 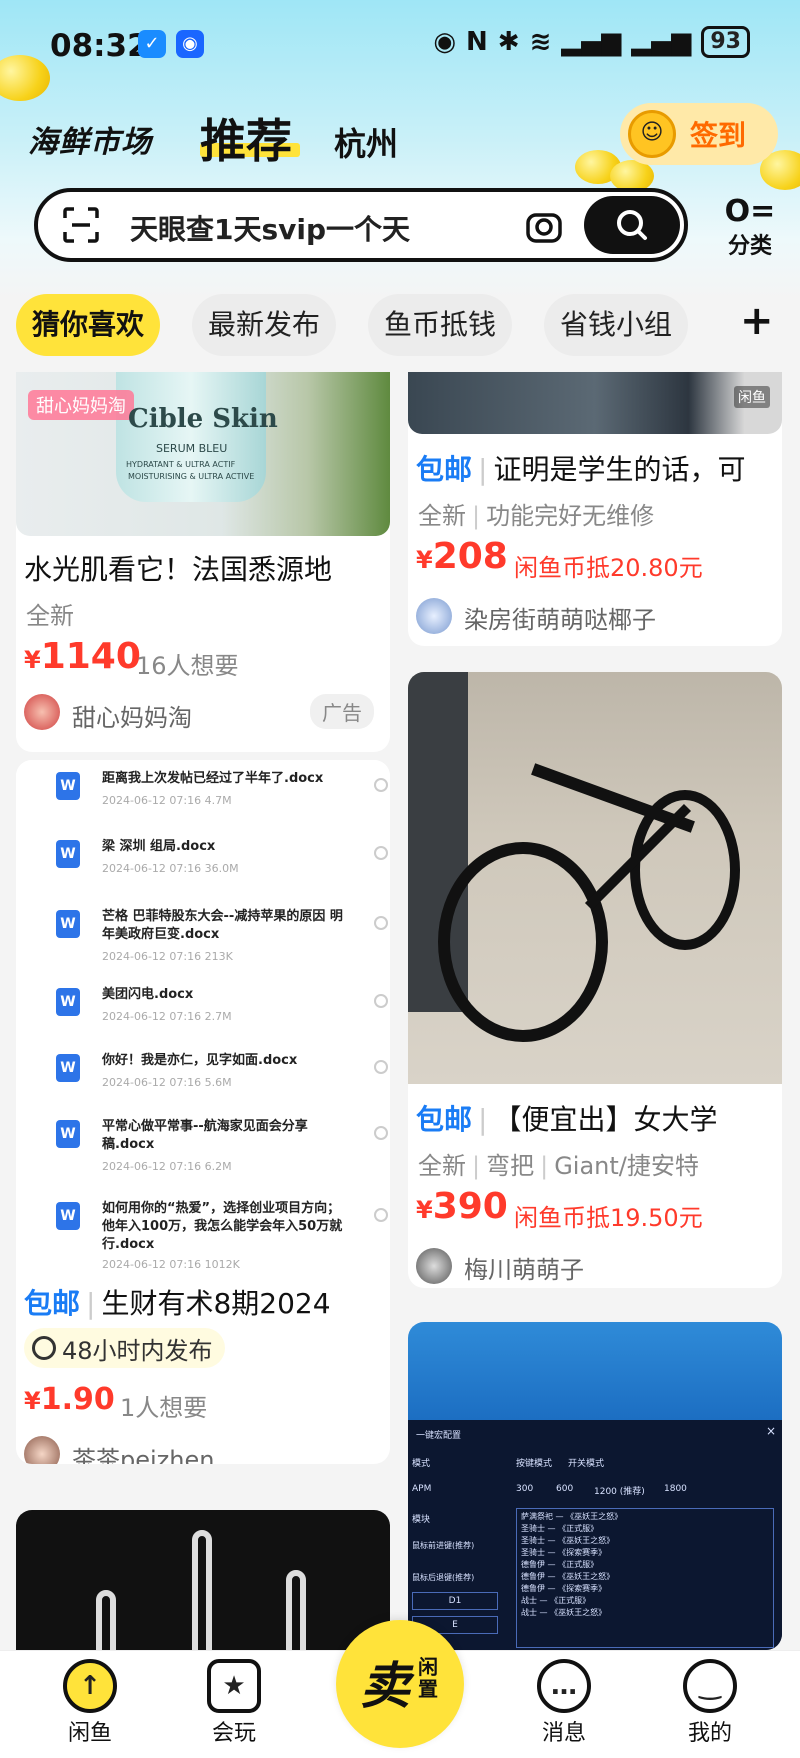 I want to click on product-condition: 全新, so click(x=50, y=616).